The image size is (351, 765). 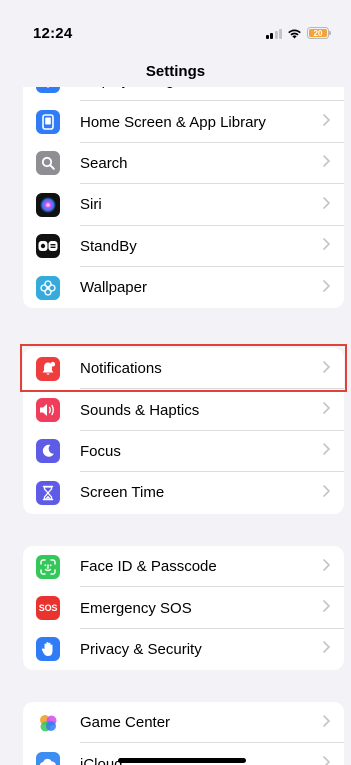 I want to click on settings-row-label: StandBy, so click(x=108, y=246).